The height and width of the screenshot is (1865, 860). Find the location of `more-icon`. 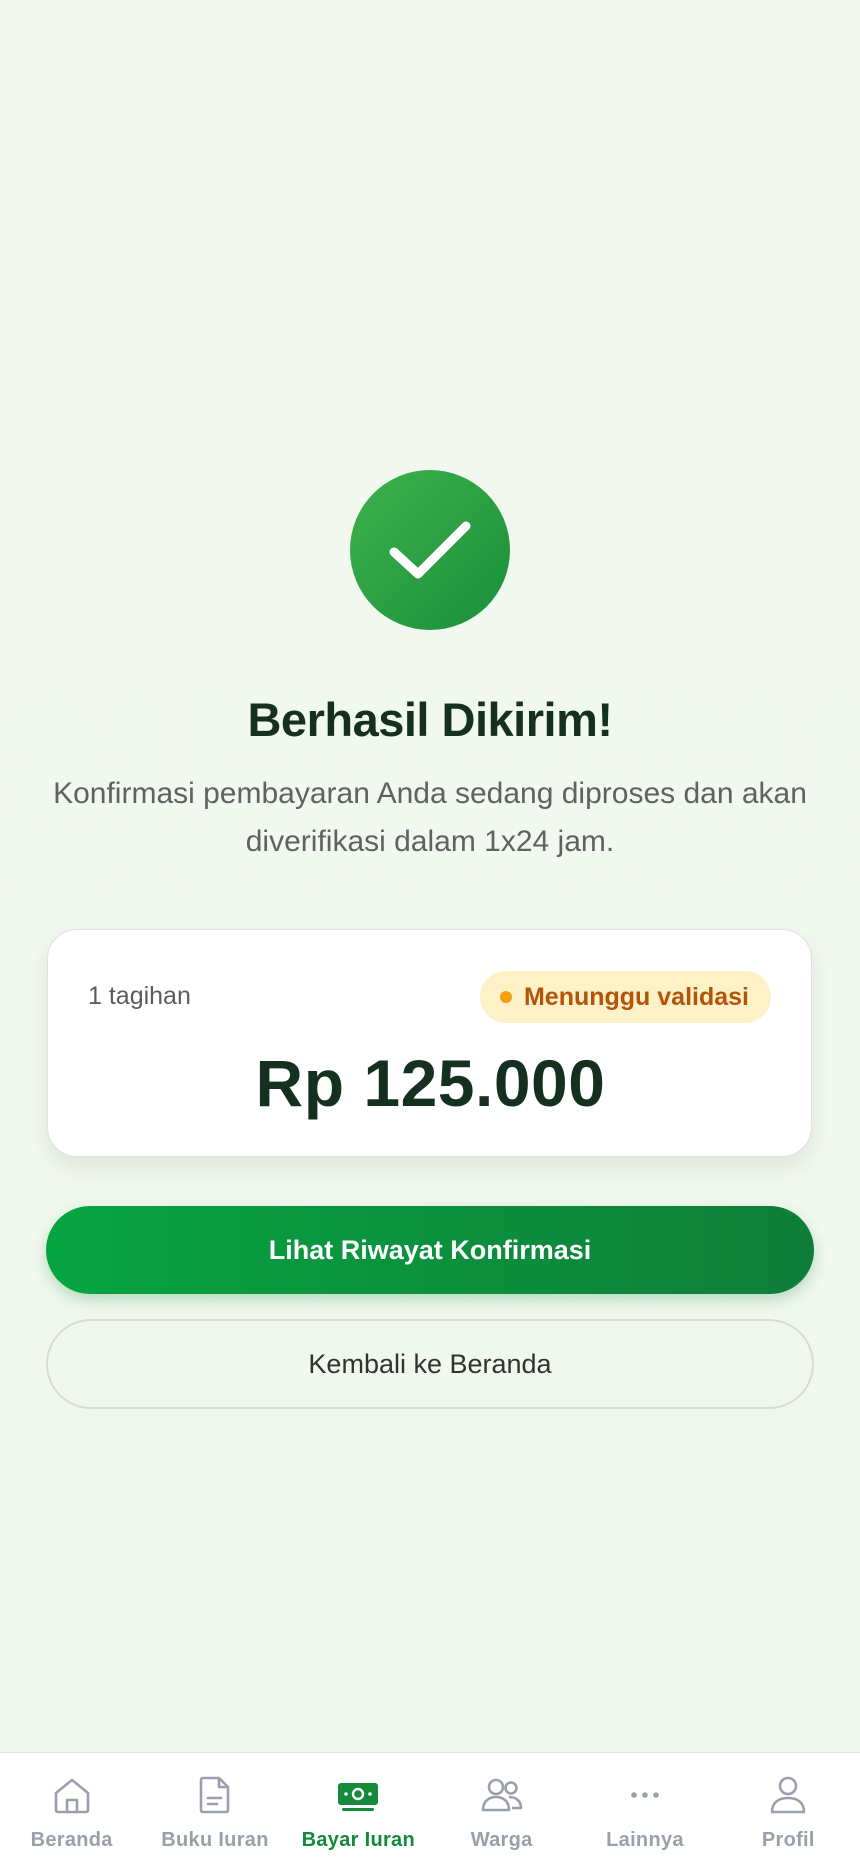

more-icon is located at coordinates (645, 1795).